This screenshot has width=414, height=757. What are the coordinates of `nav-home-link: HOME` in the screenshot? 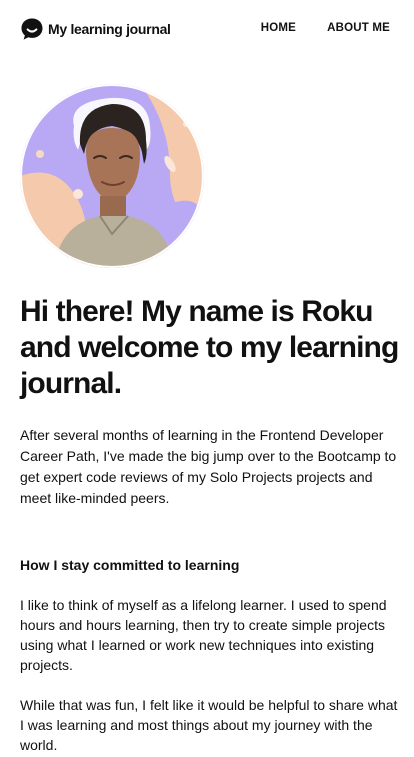 It's located at (278, 28).